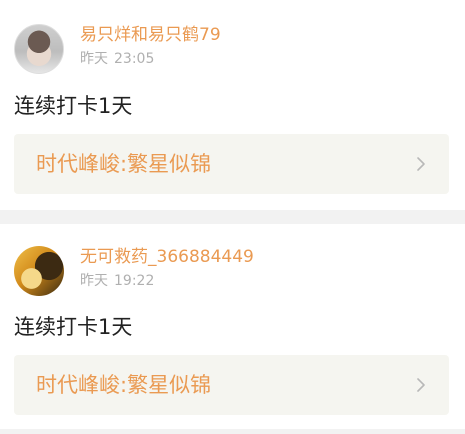 This screenshot has height=434, width=465. I want to click on post-time-clock: 23:05, so click(134, 59).